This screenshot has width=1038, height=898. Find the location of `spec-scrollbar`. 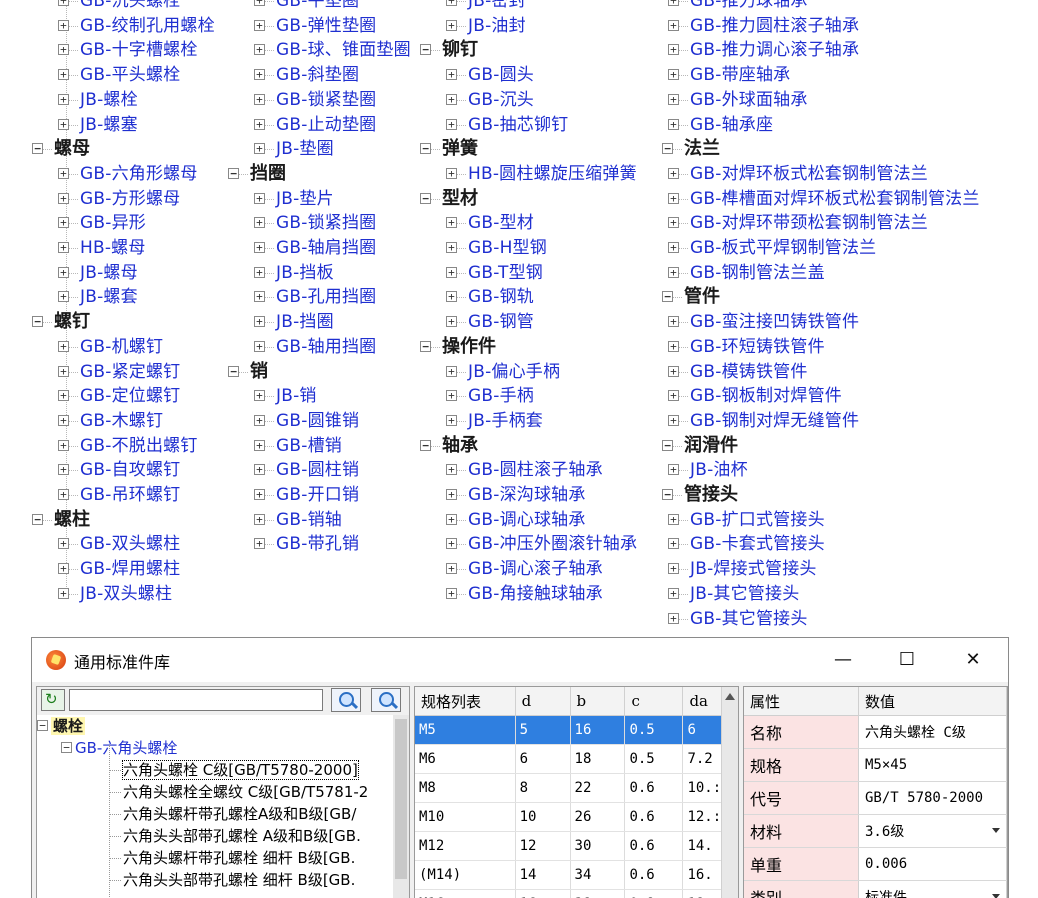

spec-scrollbar is located at coordinates (729, 792).